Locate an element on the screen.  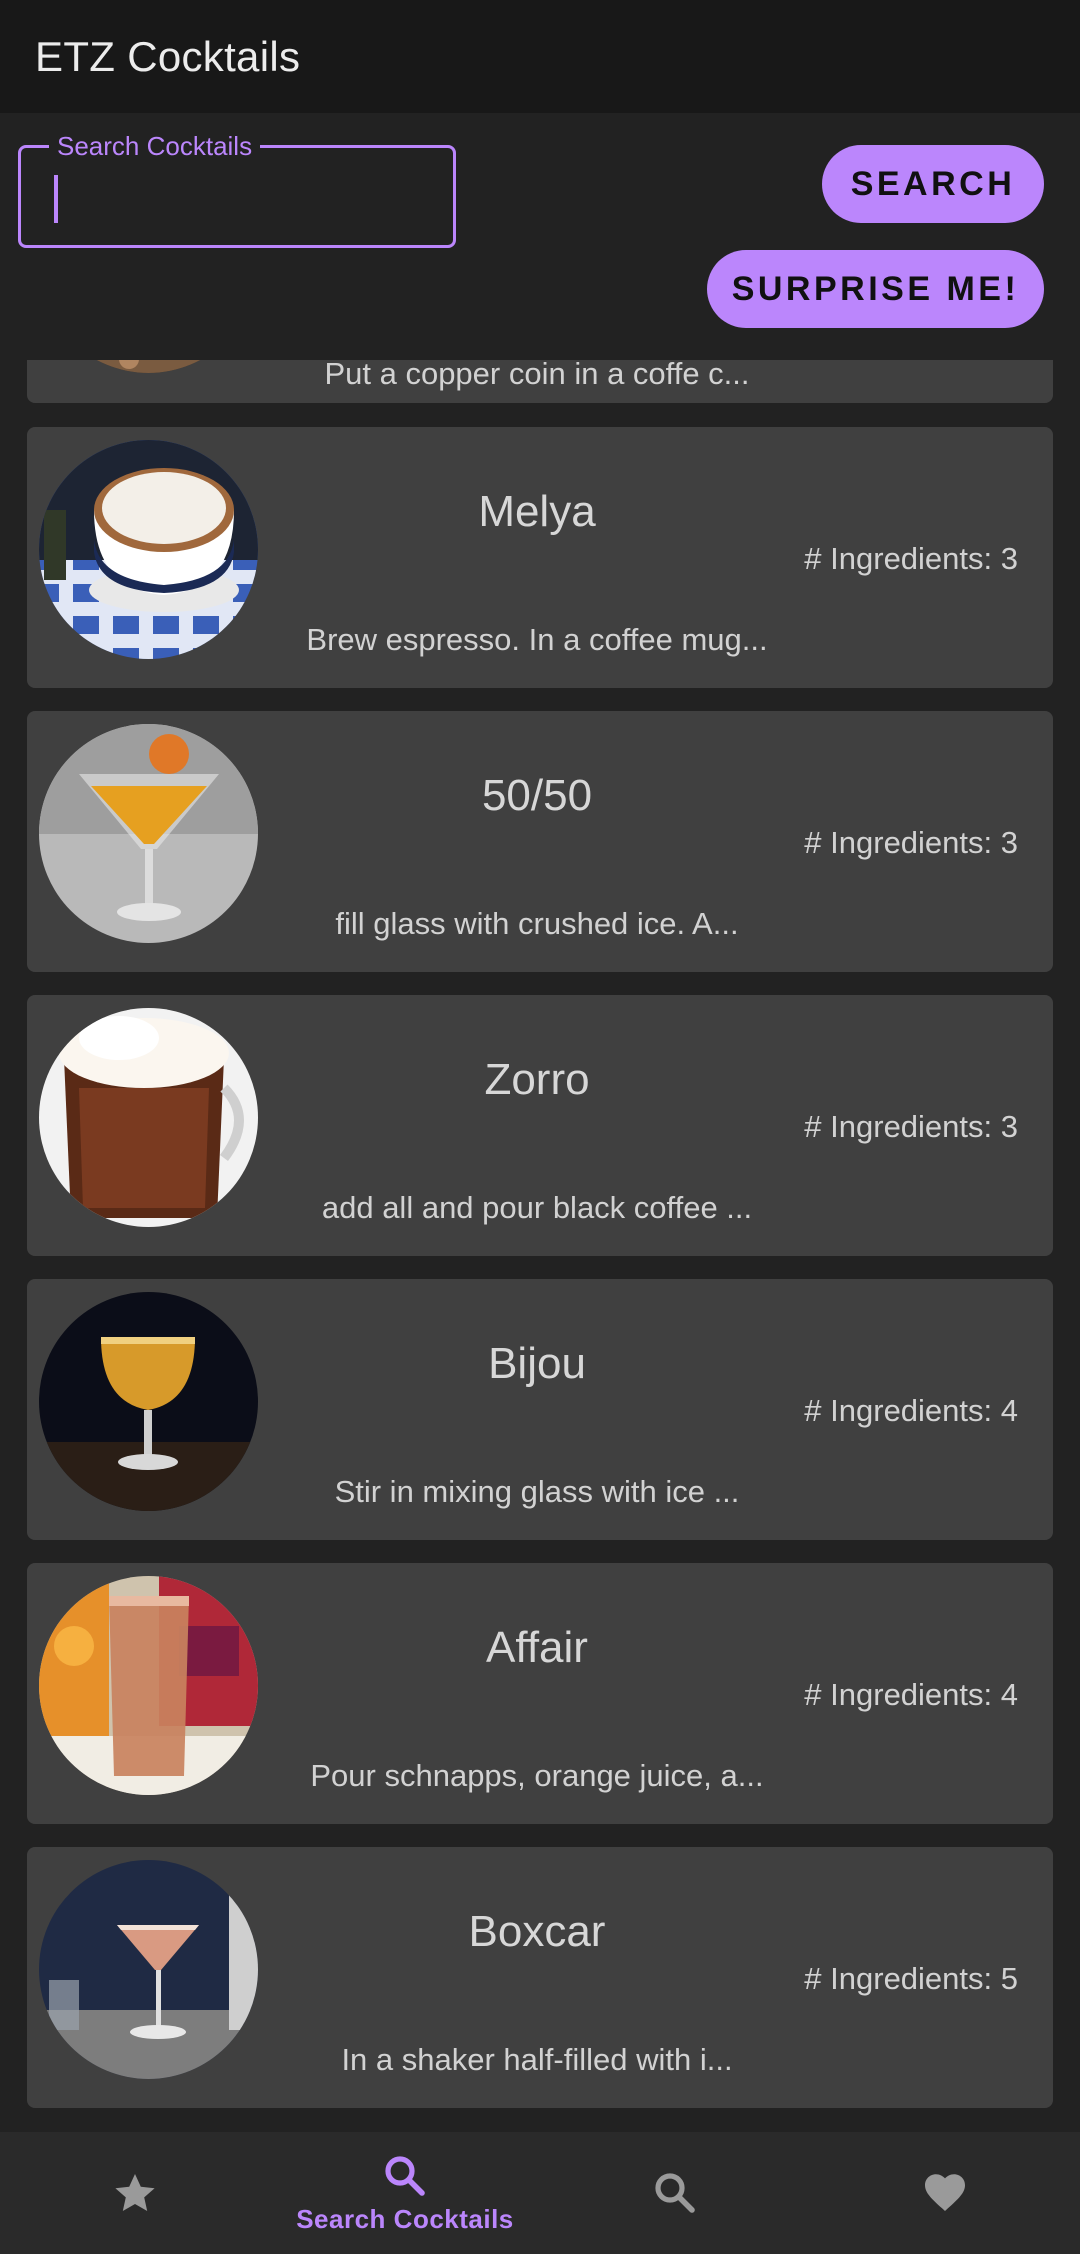
ingredient-count: # Ingredients: 5 is located at coordinates (911, 1978).